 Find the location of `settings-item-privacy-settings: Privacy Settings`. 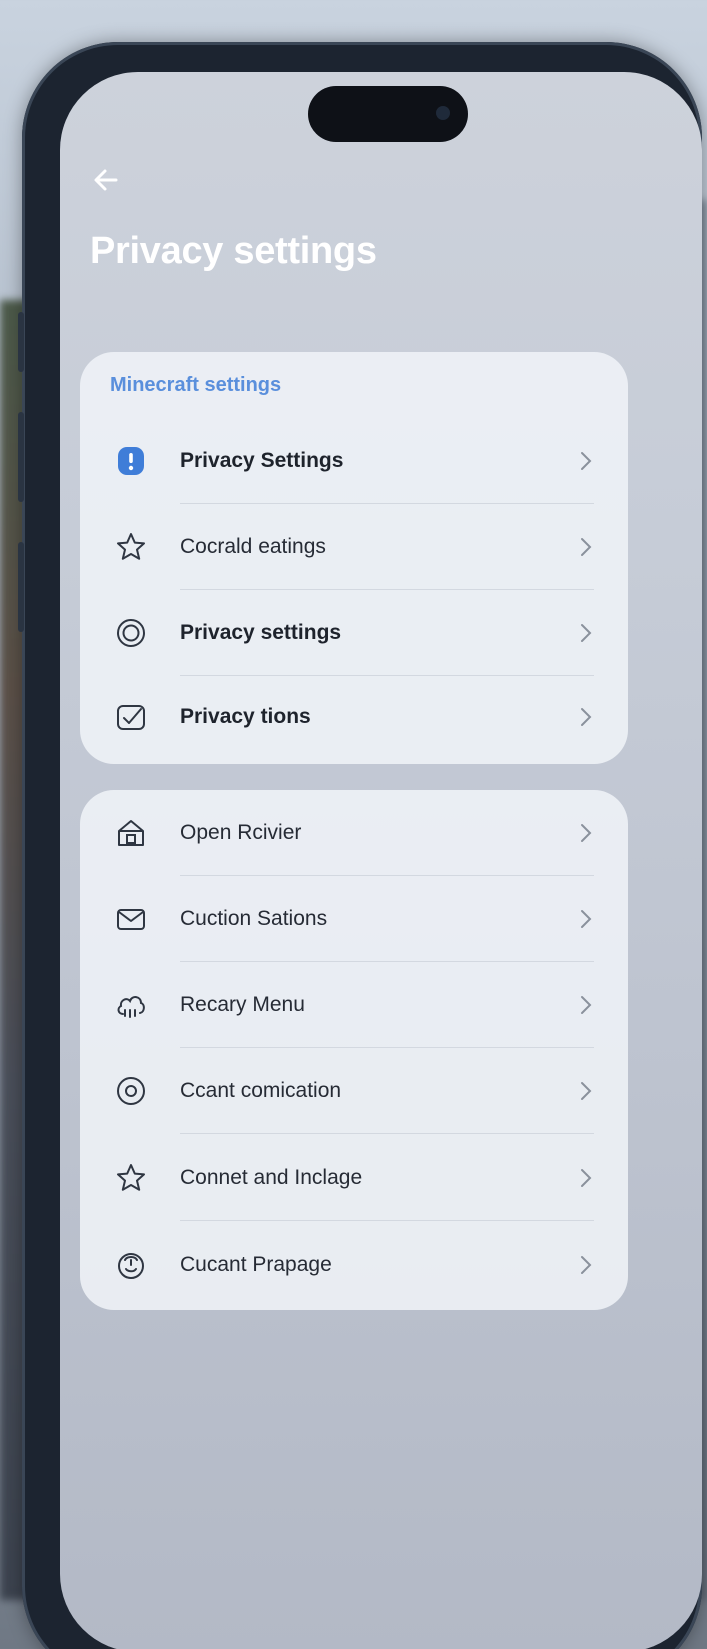

settings-item-privacy-settings: Privacy Settings is located at coordinates (354, 461).